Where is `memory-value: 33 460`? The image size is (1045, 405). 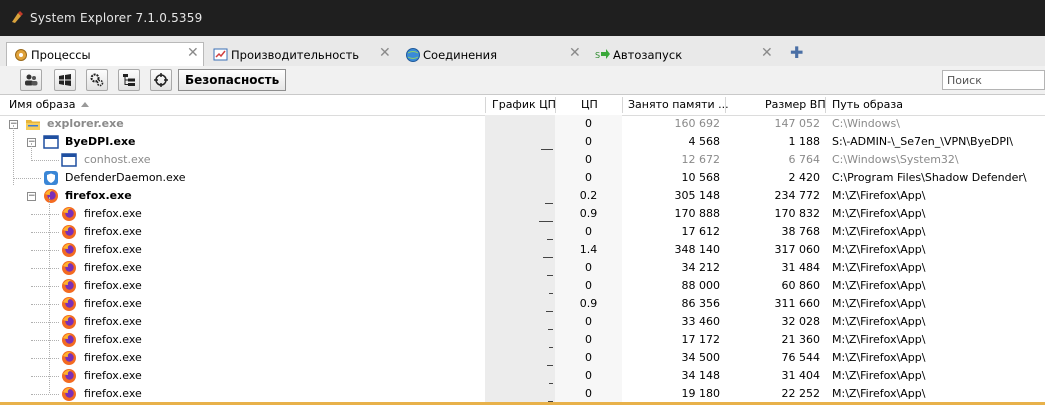
memory-value: 33 460 is located at coordinates (701, 321).